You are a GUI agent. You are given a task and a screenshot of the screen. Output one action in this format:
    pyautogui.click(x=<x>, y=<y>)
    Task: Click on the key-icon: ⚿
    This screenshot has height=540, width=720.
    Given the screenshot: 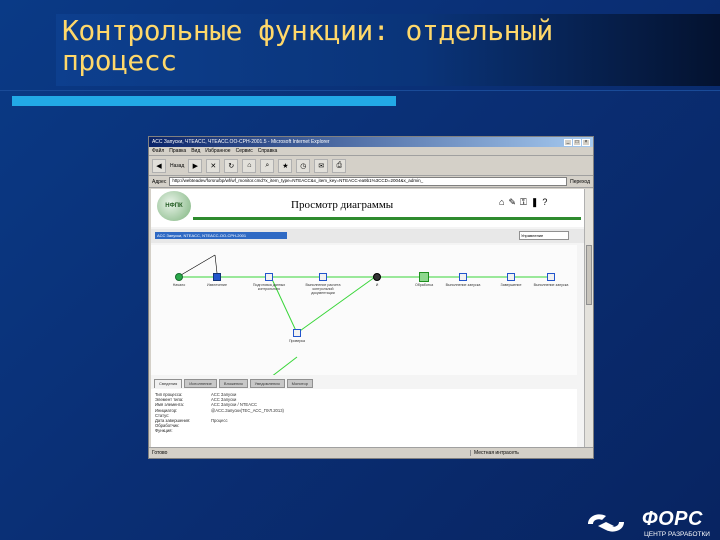 What is the action you would take?
    pyautogui.click(x=523, y=202)
    